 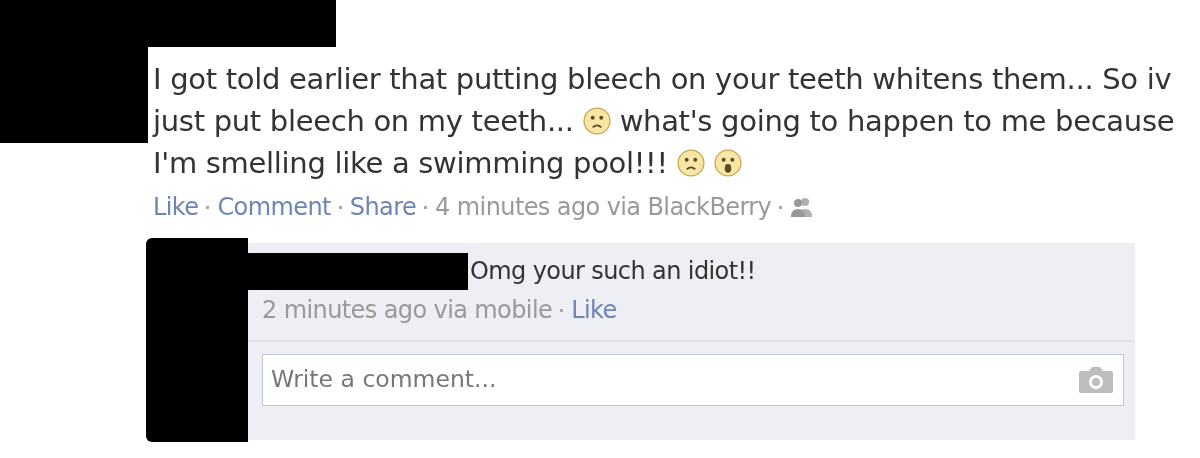 I want to click on shocked-face-icon, so click(x=727, y=163).